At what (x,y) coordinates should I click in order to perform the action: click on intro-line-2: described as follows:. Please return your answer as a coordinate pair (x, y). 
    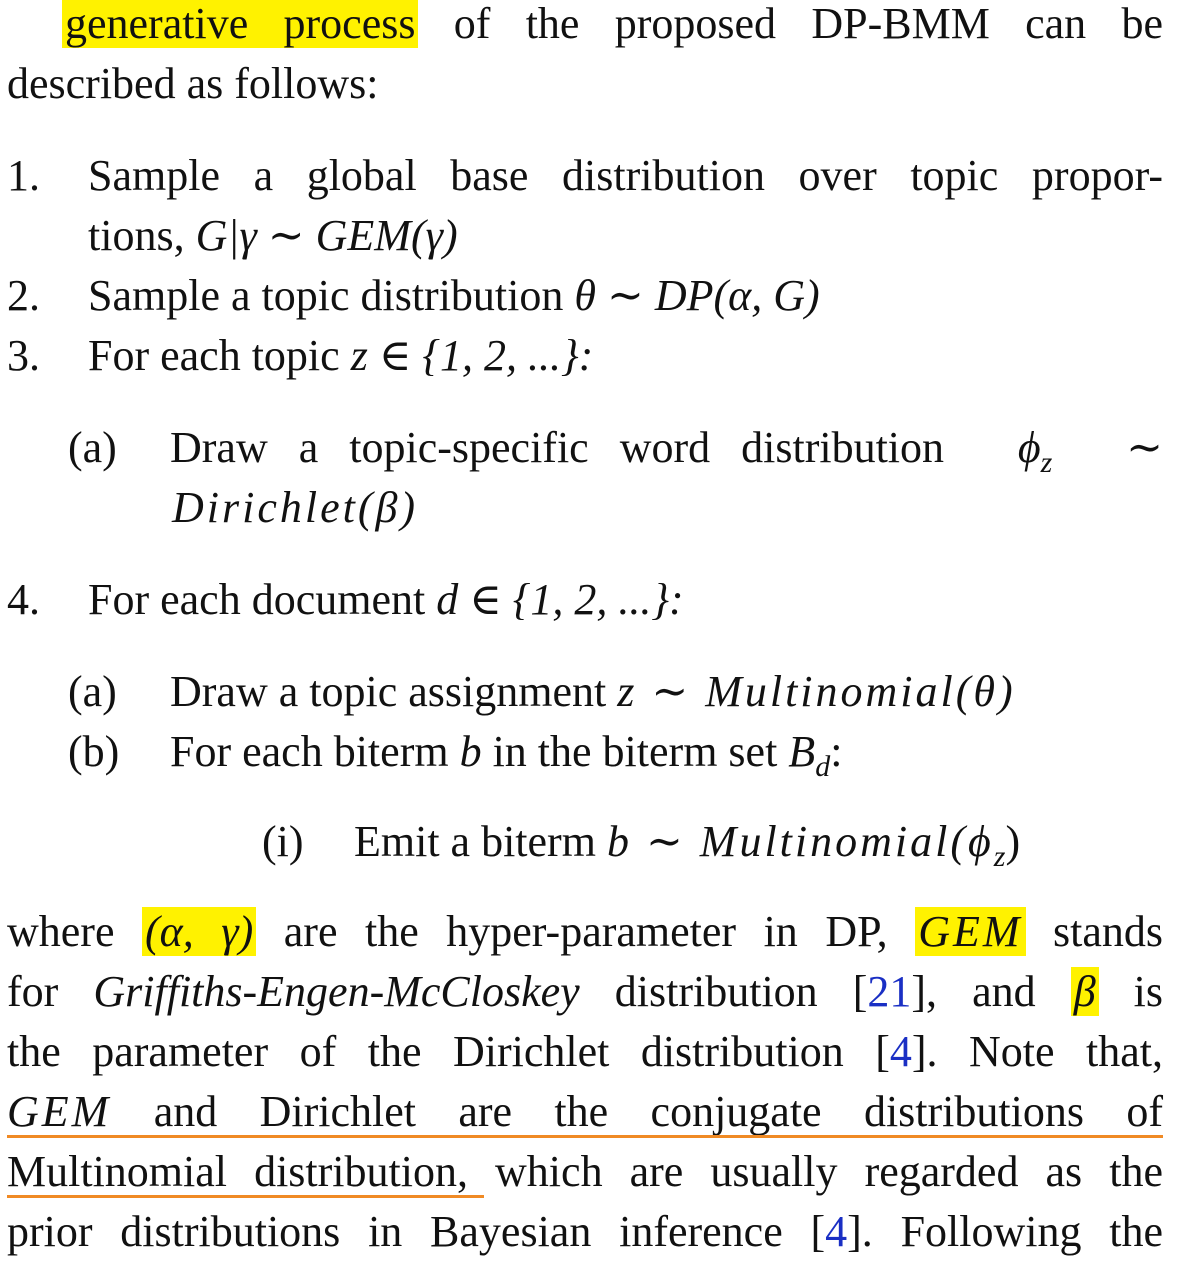
    Looking at the image, I should click on (193, 83).